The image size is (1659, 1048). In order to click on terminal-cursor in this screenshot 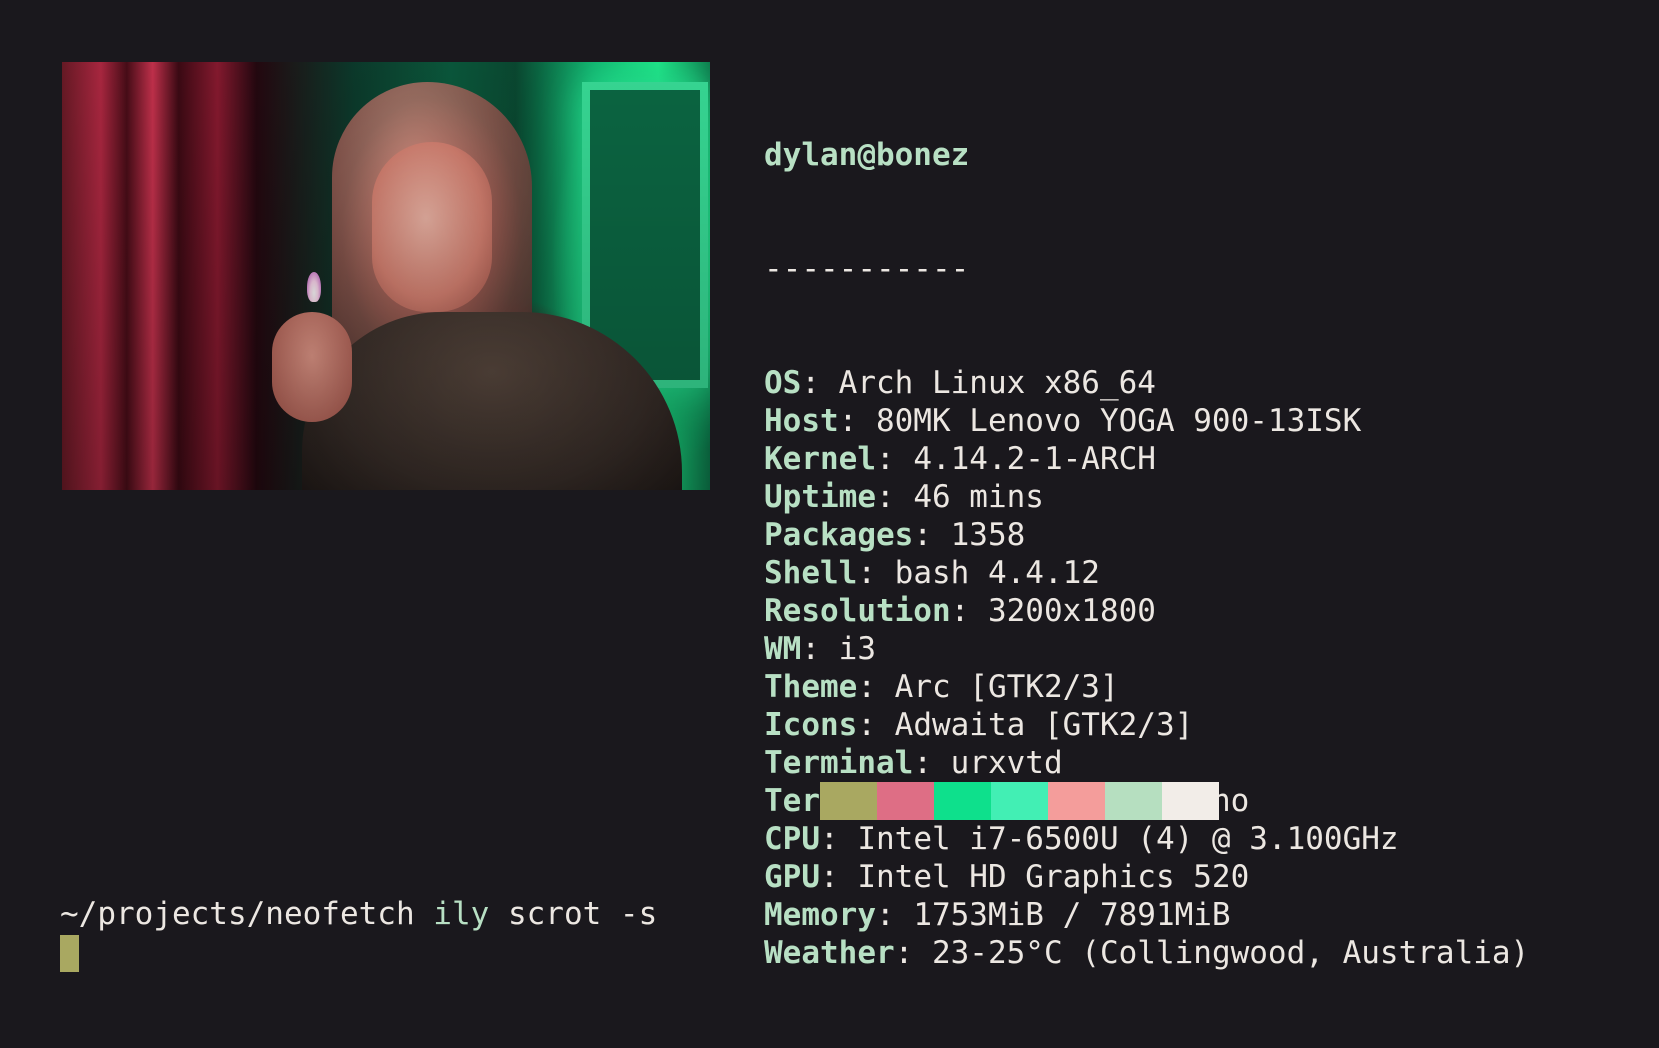, I will do `click(69, 953)`.